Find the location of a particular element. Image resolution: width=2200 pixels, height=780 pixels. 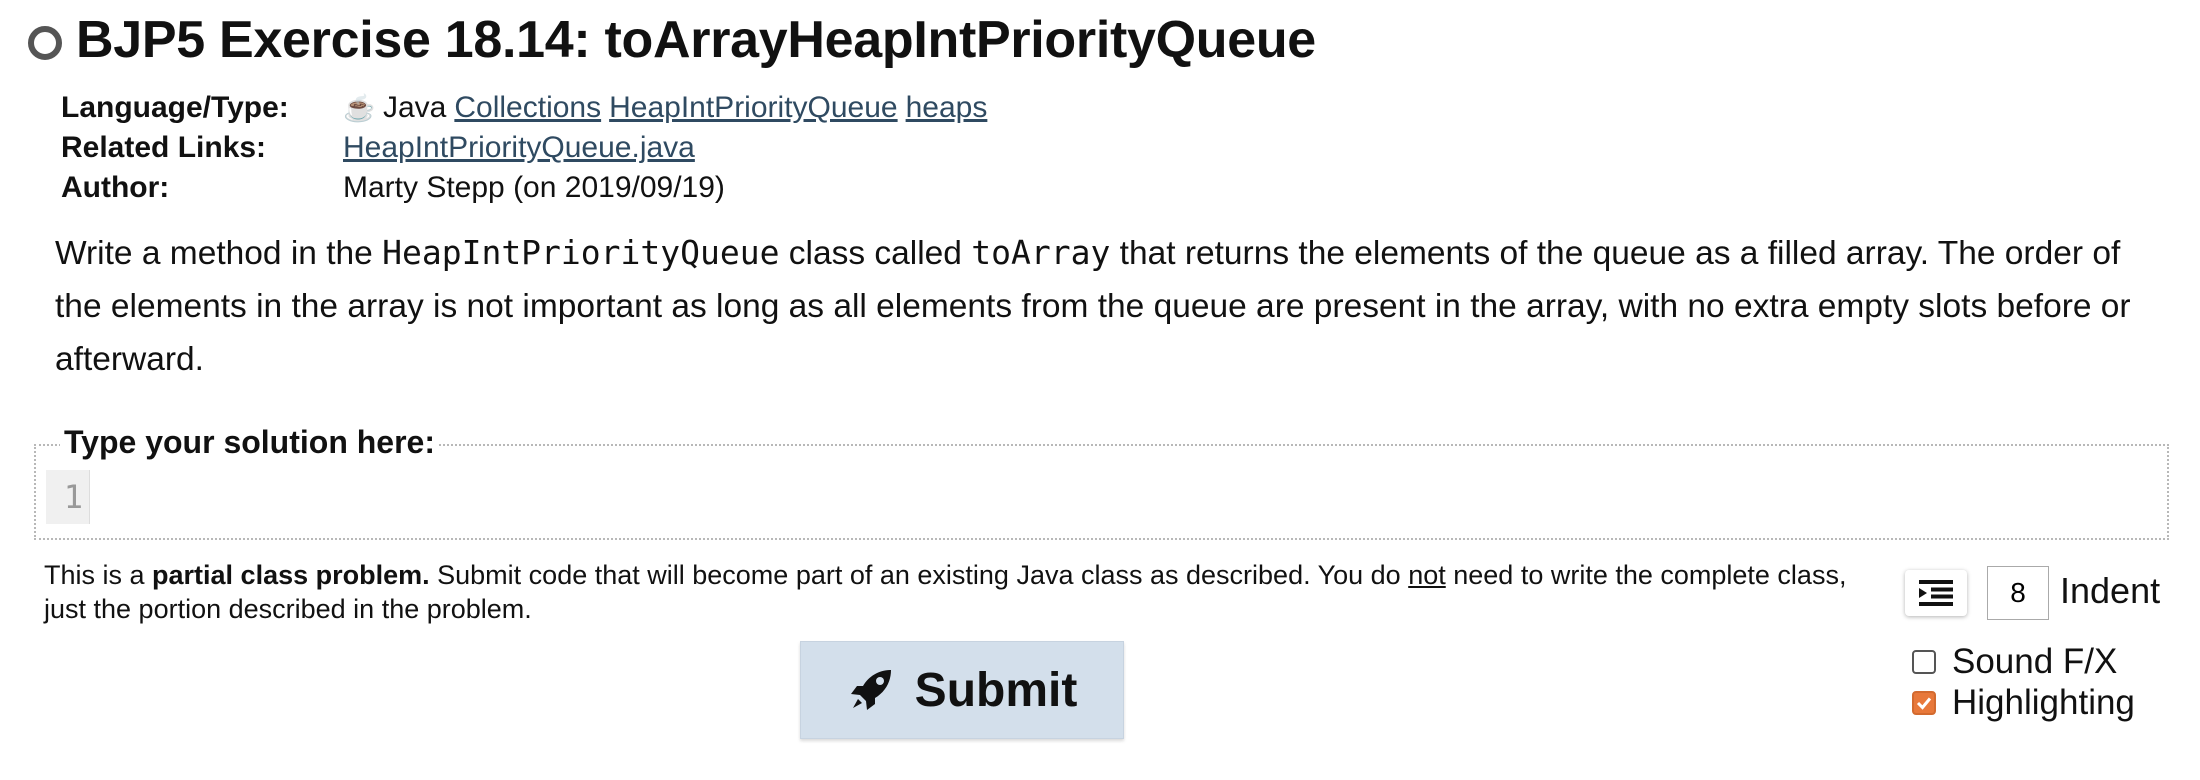

author-value: Marty Stepp (on 2019/09/19) is located at coordinates (534, 187).